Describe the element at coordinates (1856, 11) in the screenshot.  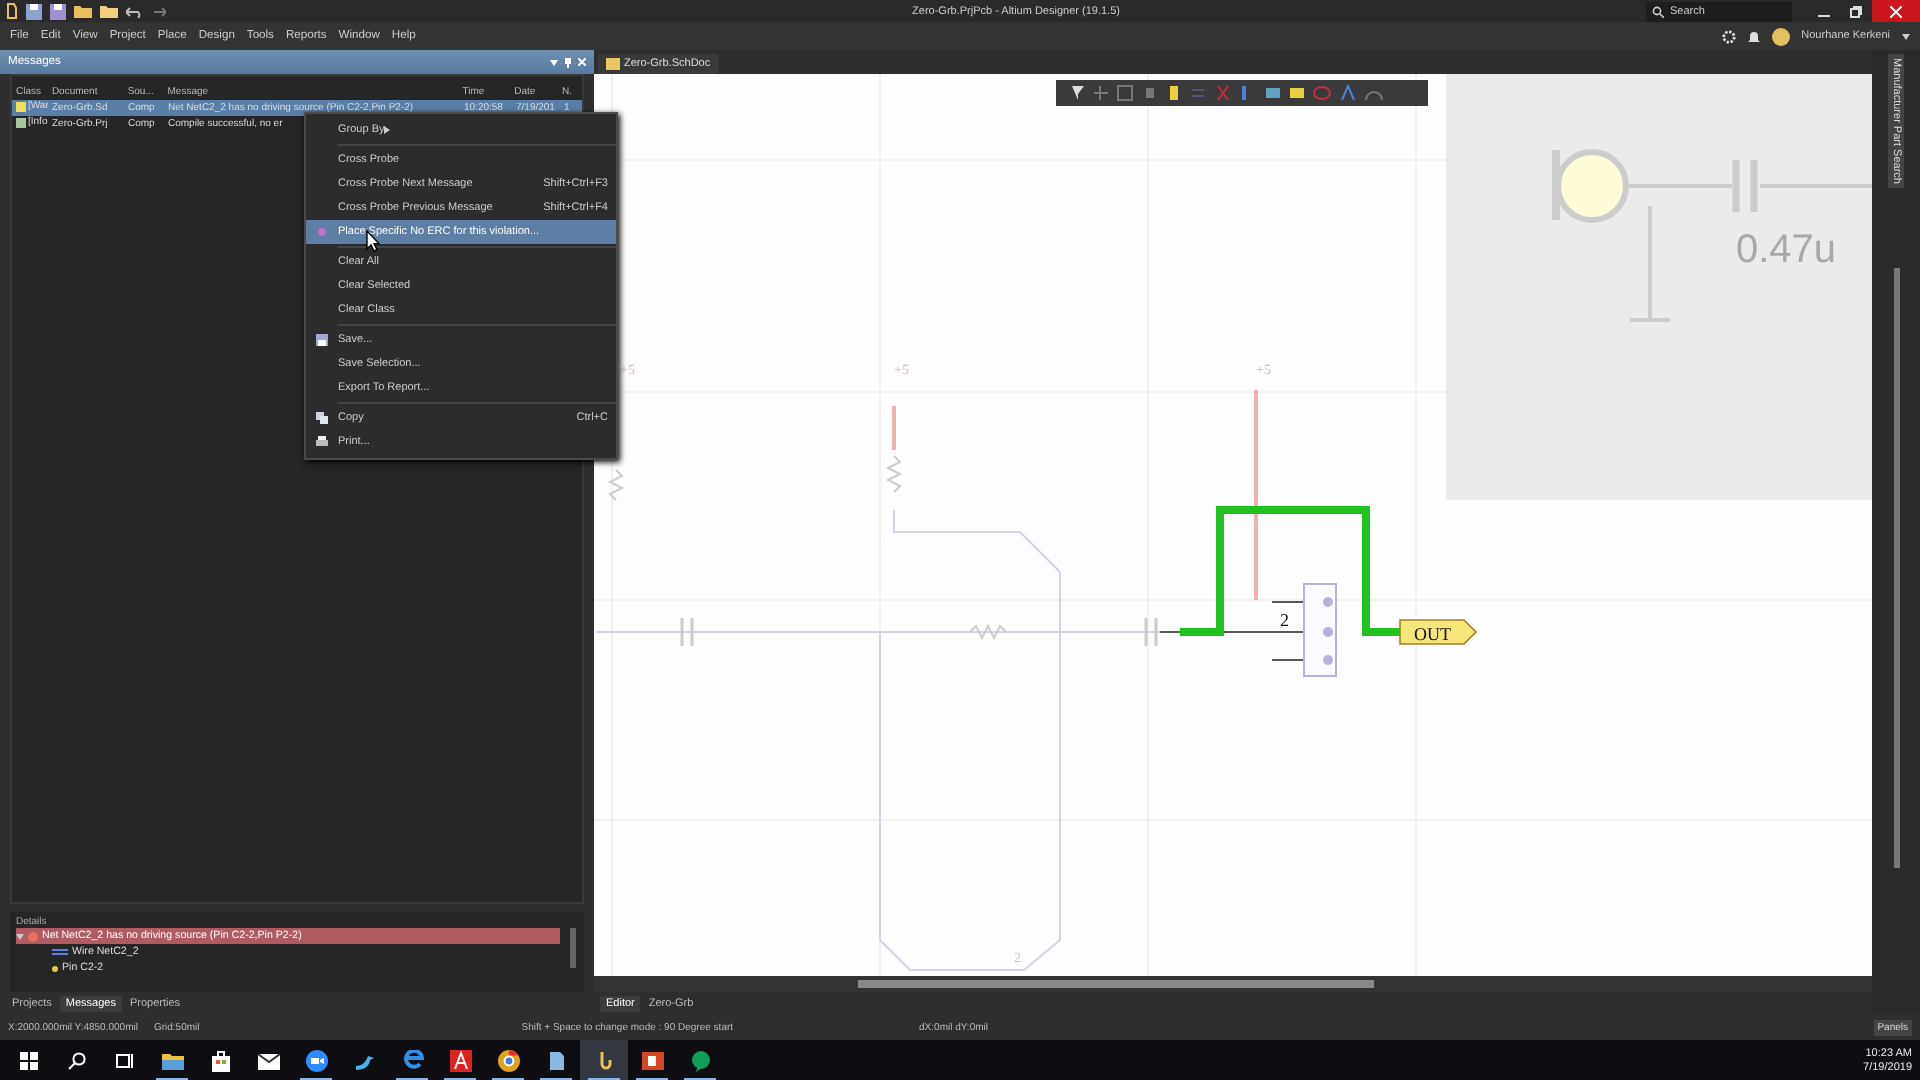
I see `restore-icon` at that location.